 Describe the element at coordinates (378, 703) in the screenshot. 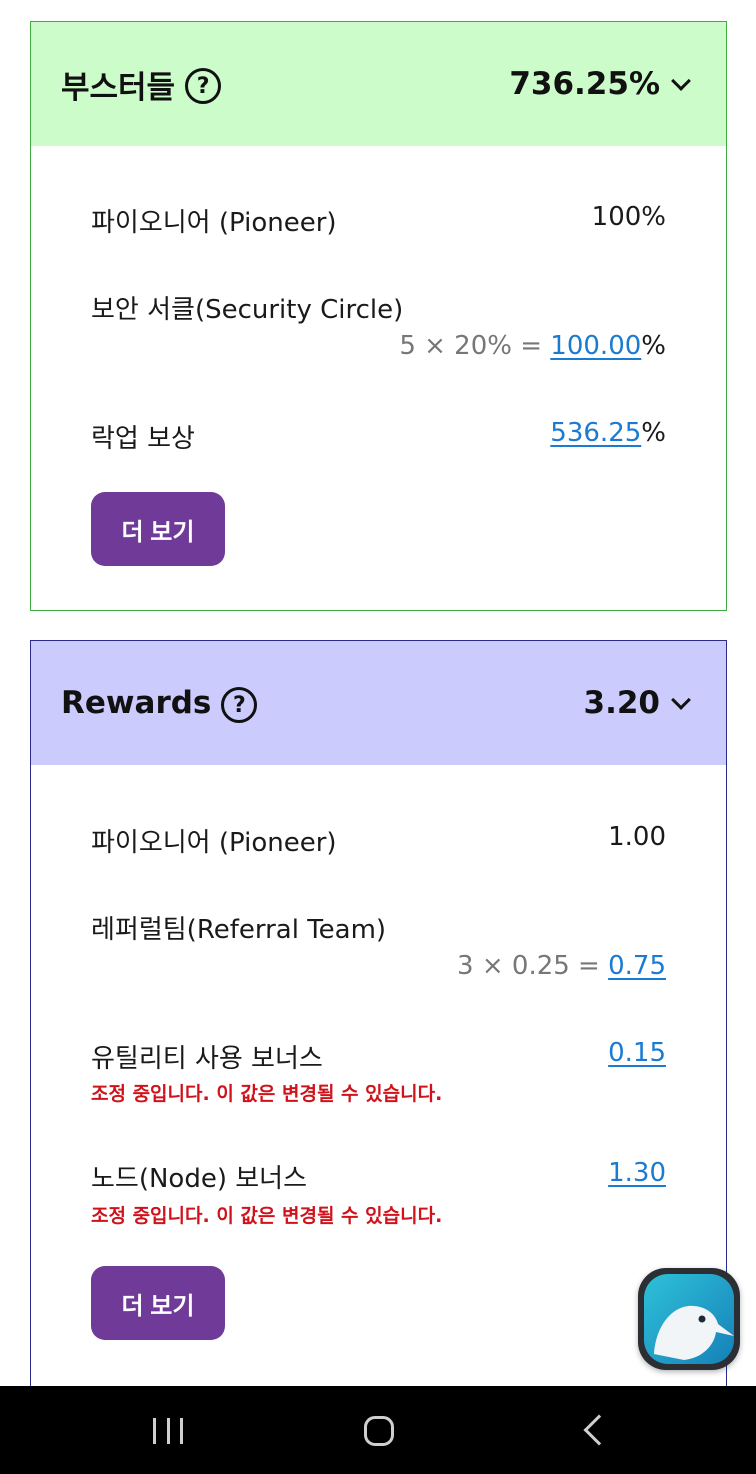

I see `rewards-header: Rewards ? 3.20` at that location.